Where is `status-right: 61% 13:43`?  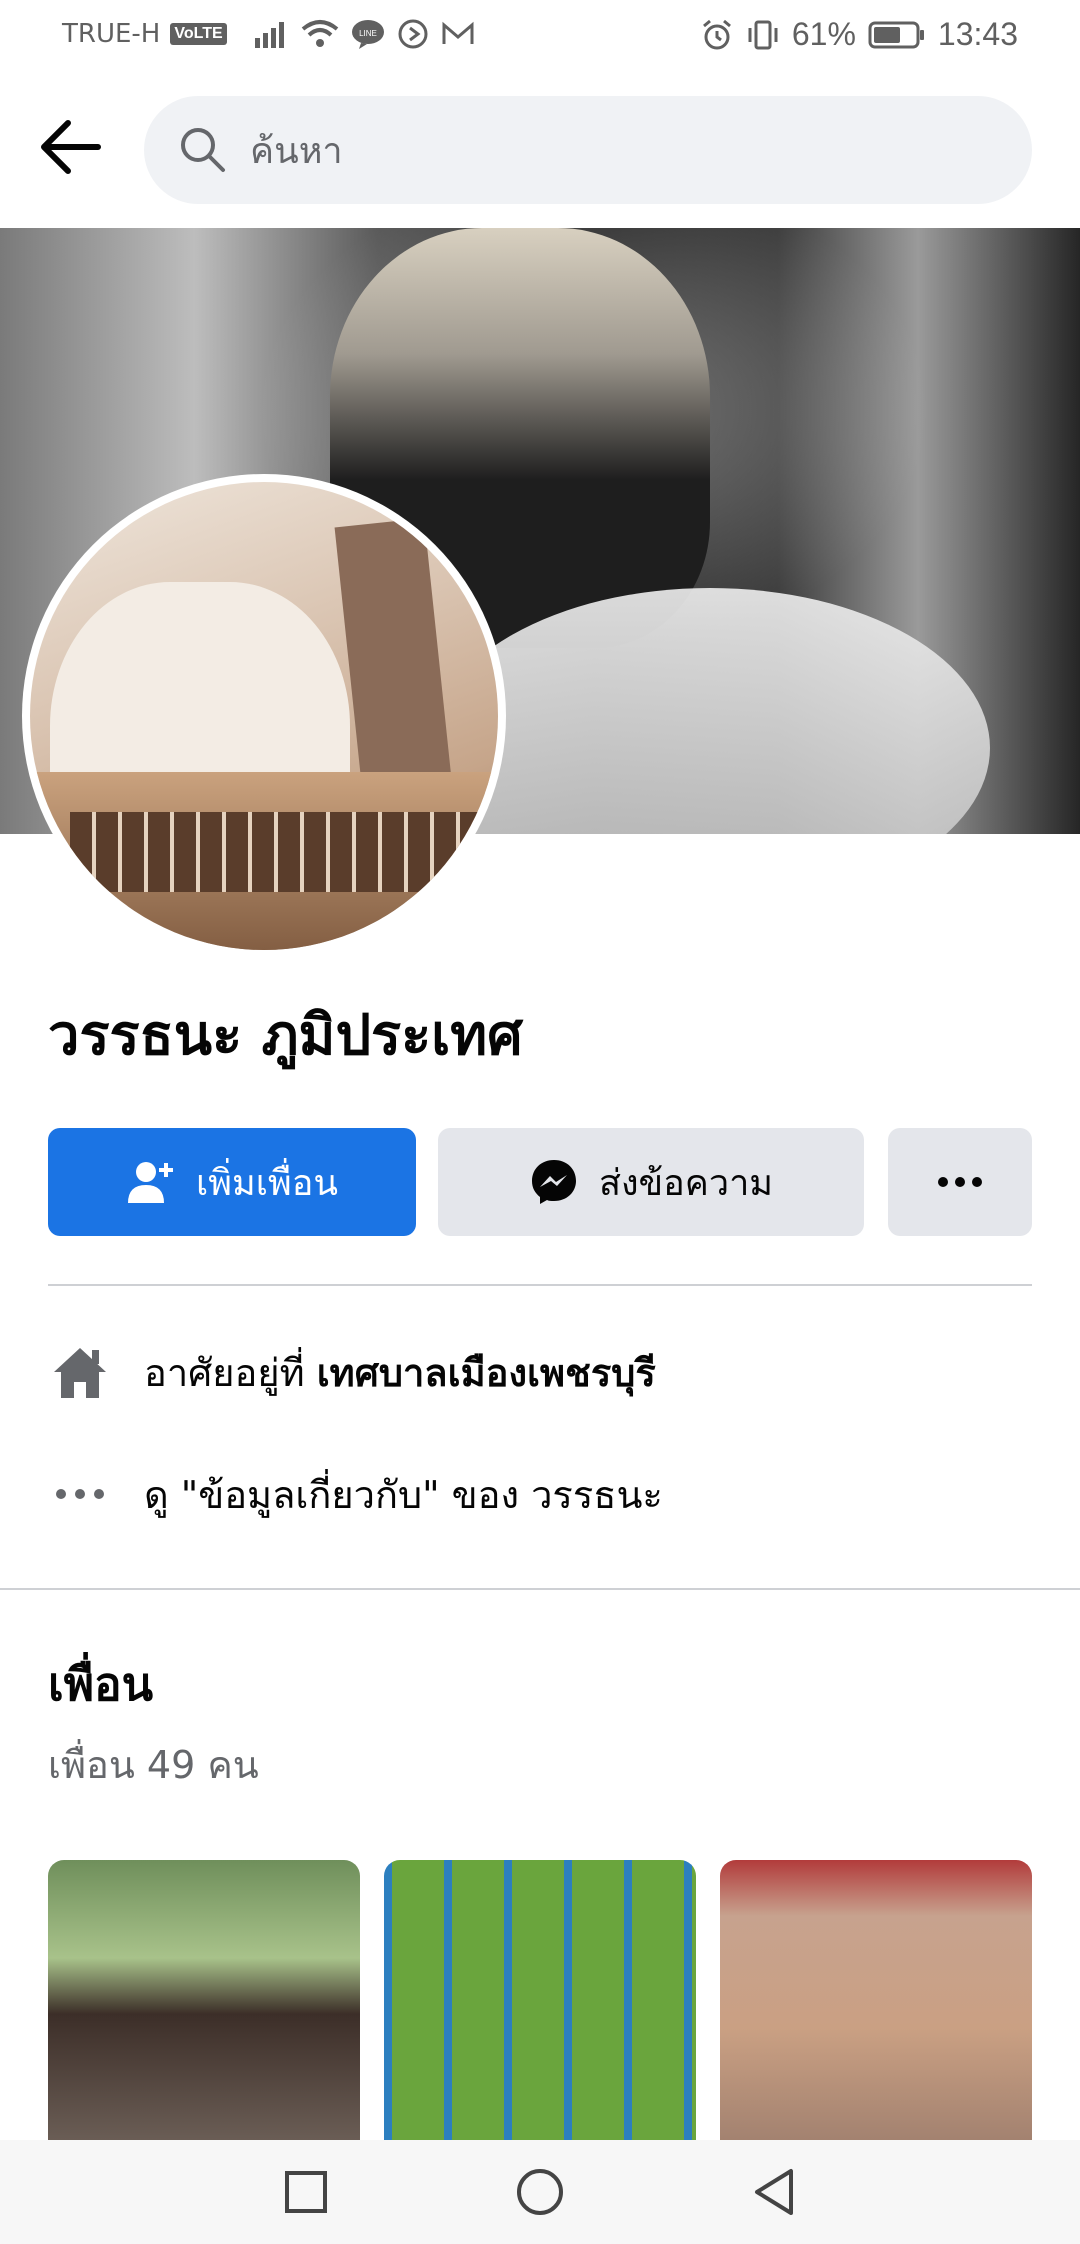 status-right: 61% 13:43 is located at coordinates (859, 34).